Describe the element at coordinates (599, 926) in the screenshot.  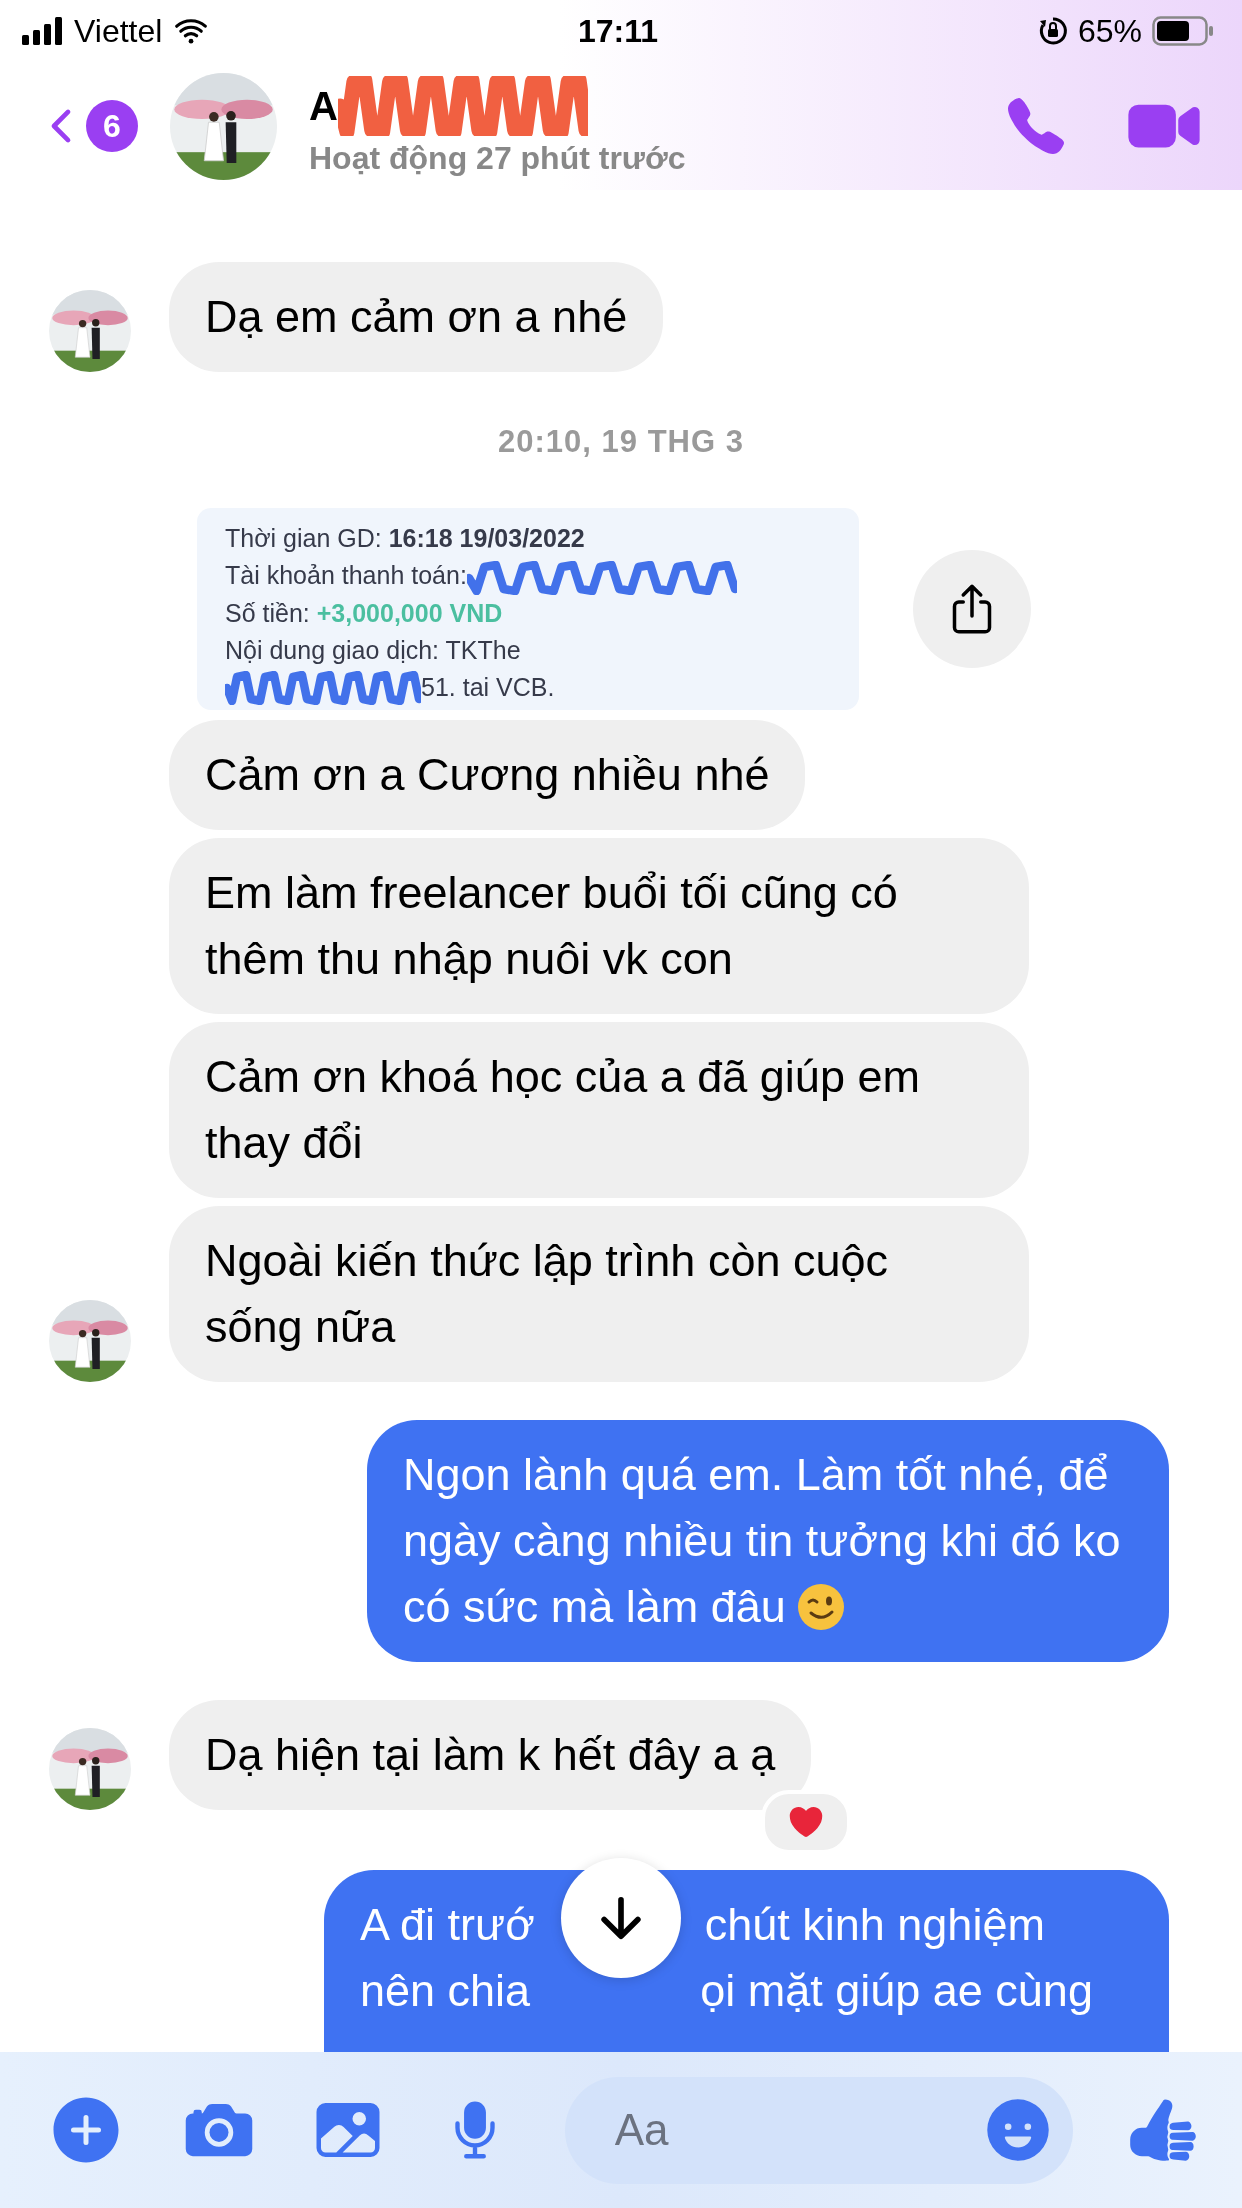
I see `message-bubble: Em làm freelancer buổi tối cũng có thêm thu nhập nuôi vk con` at that location.